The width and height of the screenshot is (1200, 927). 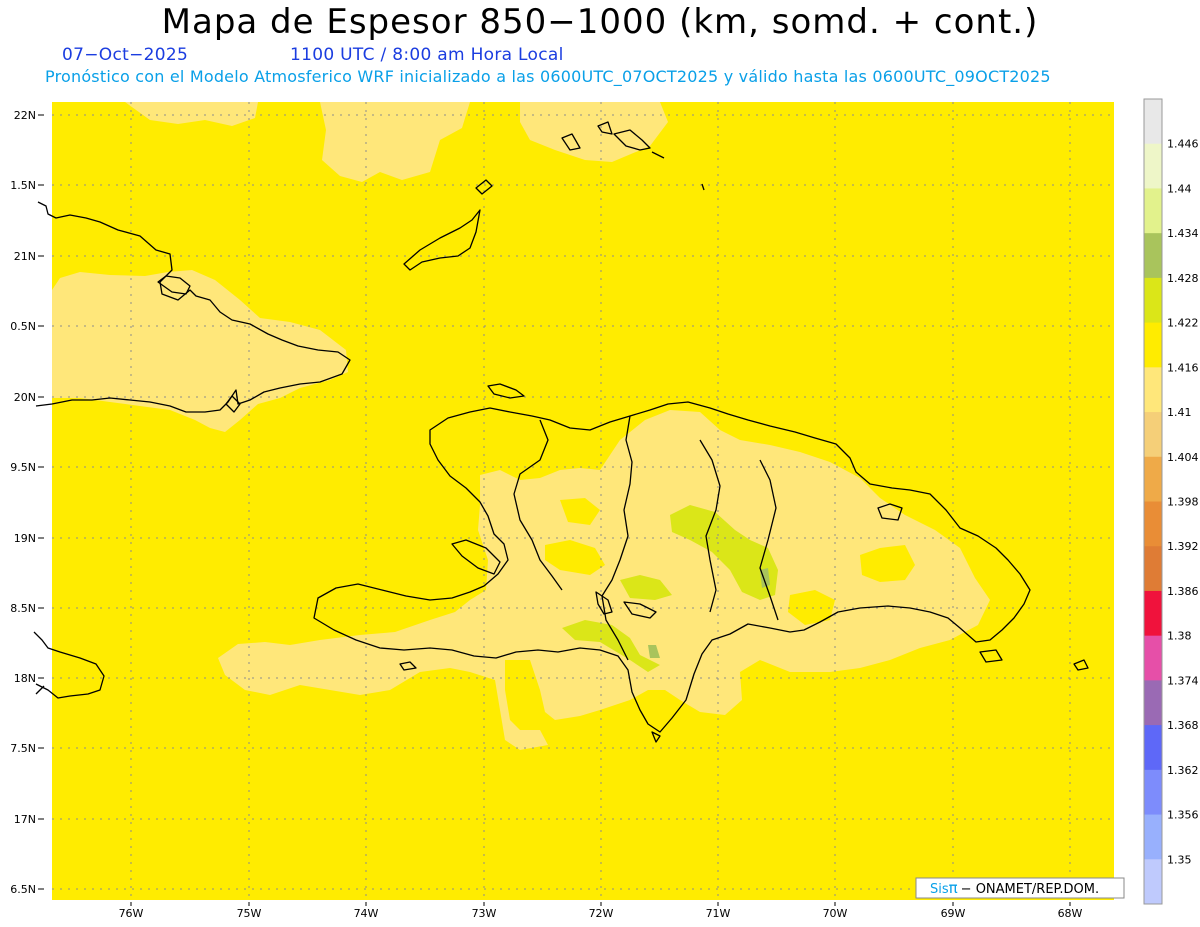 I want to click on lat-label: 18N, so click(x=25, y=678).